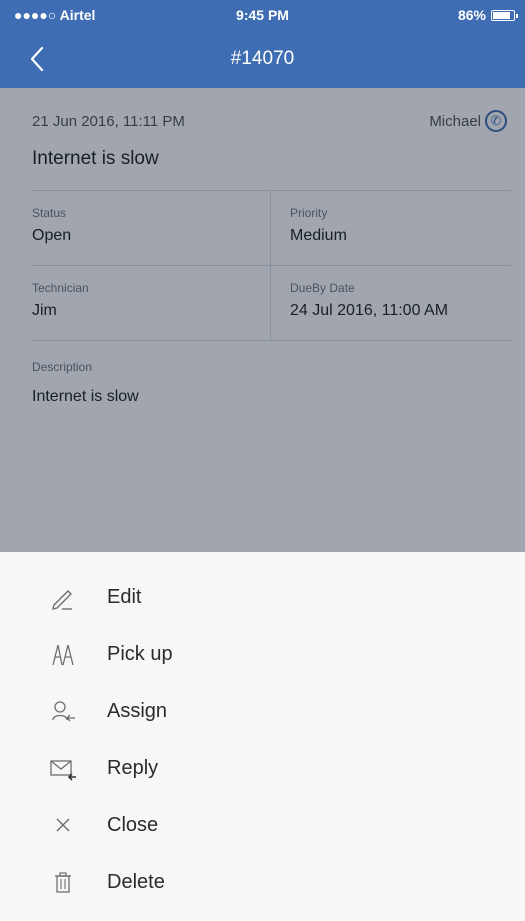  What do you see at coordinates (262, 657) in the screenshot?
I see `action-pick-up: Pick up` at bounding box center [262, 657].